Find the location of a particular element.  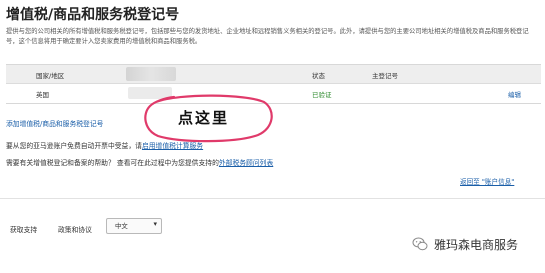

language-select: 中文 ▾ is located at coordinates (134, 226).